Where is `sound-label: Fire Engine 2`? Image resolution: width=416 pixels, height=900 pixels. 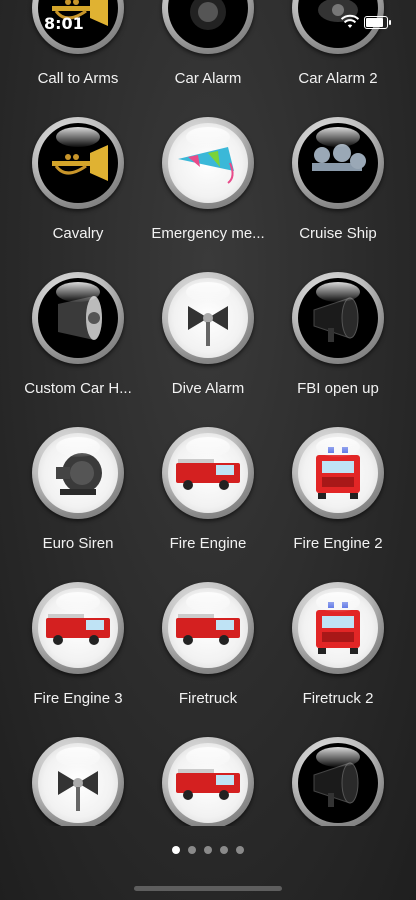
sound-label: Fire Engine 2 is located at coordinates (338, 543).